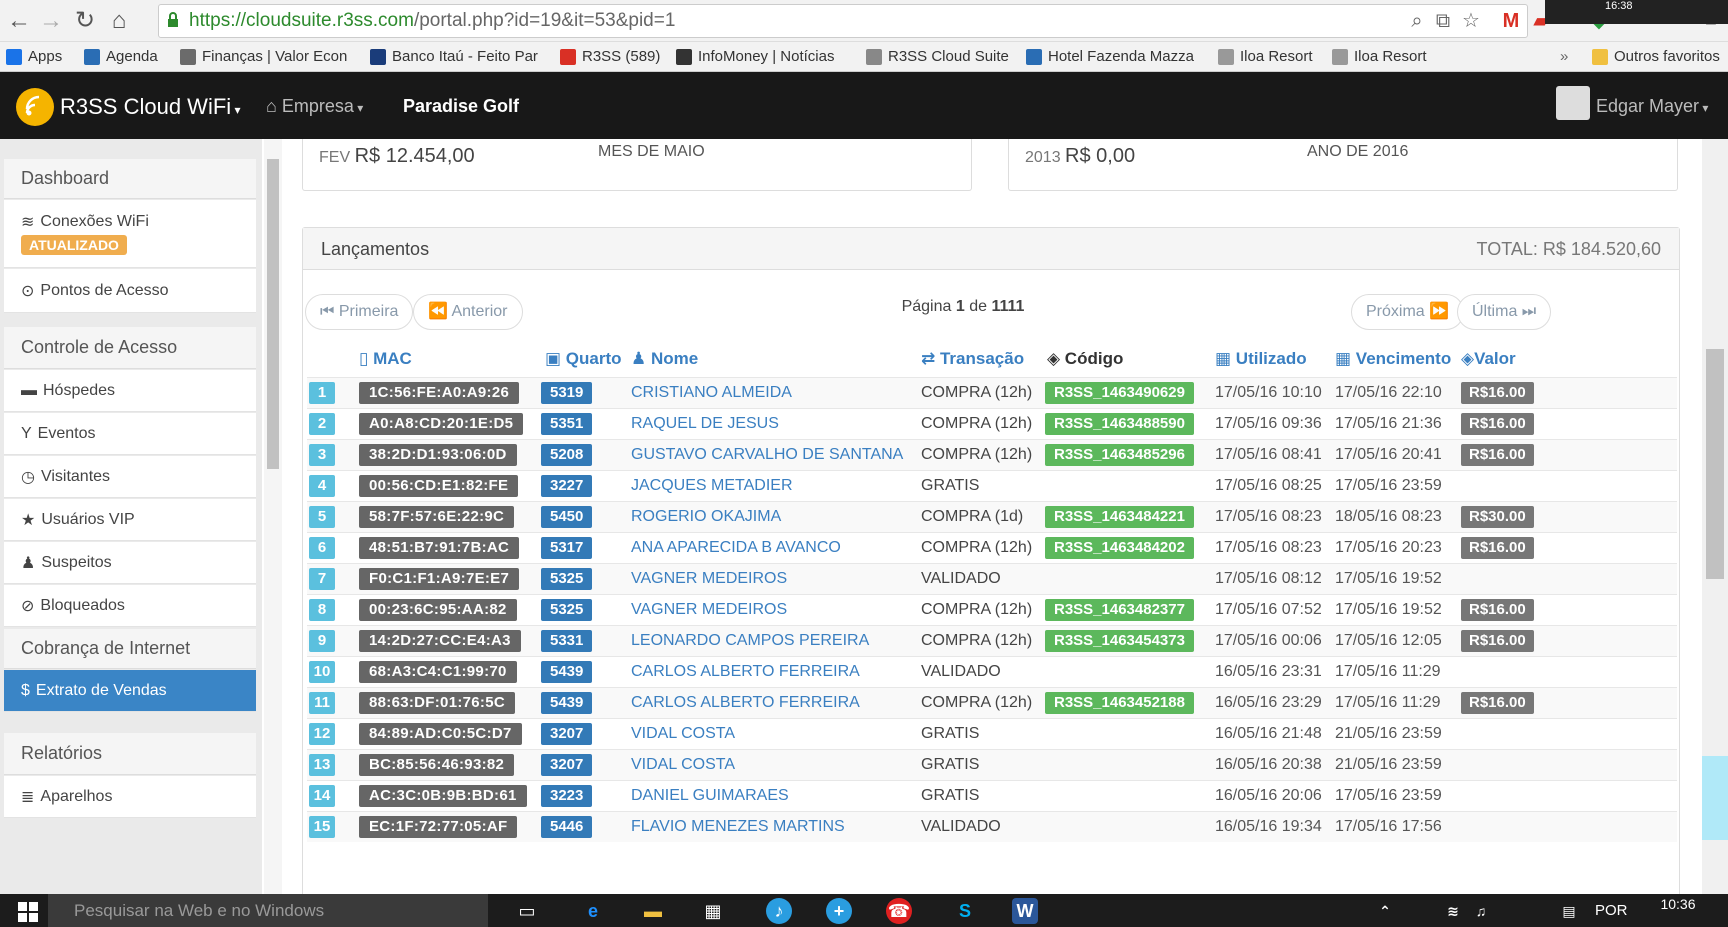  What do you see at coordinates (736, 547) in the screenshot?
I see `guest-name-link: ANA APARECIDA B AVANCO` at bounding box center [736, 547].